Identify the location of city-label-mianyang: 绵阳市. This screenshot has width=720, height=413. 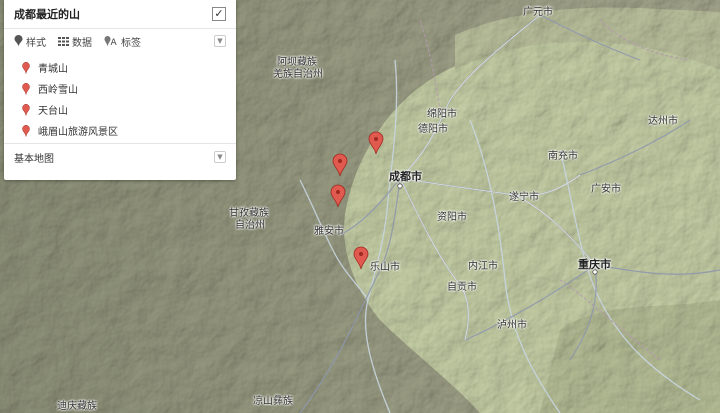
(442, 114).